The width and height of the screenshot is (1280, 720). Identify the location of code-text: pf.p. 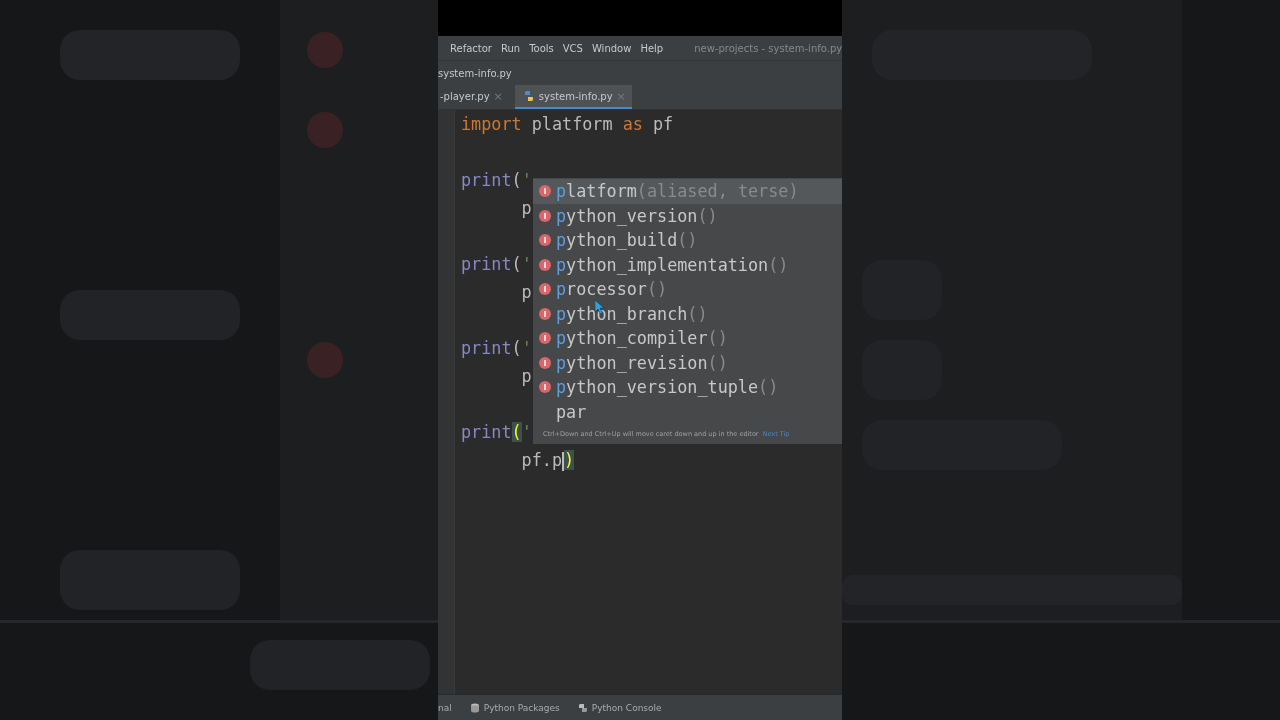
(541, 460).